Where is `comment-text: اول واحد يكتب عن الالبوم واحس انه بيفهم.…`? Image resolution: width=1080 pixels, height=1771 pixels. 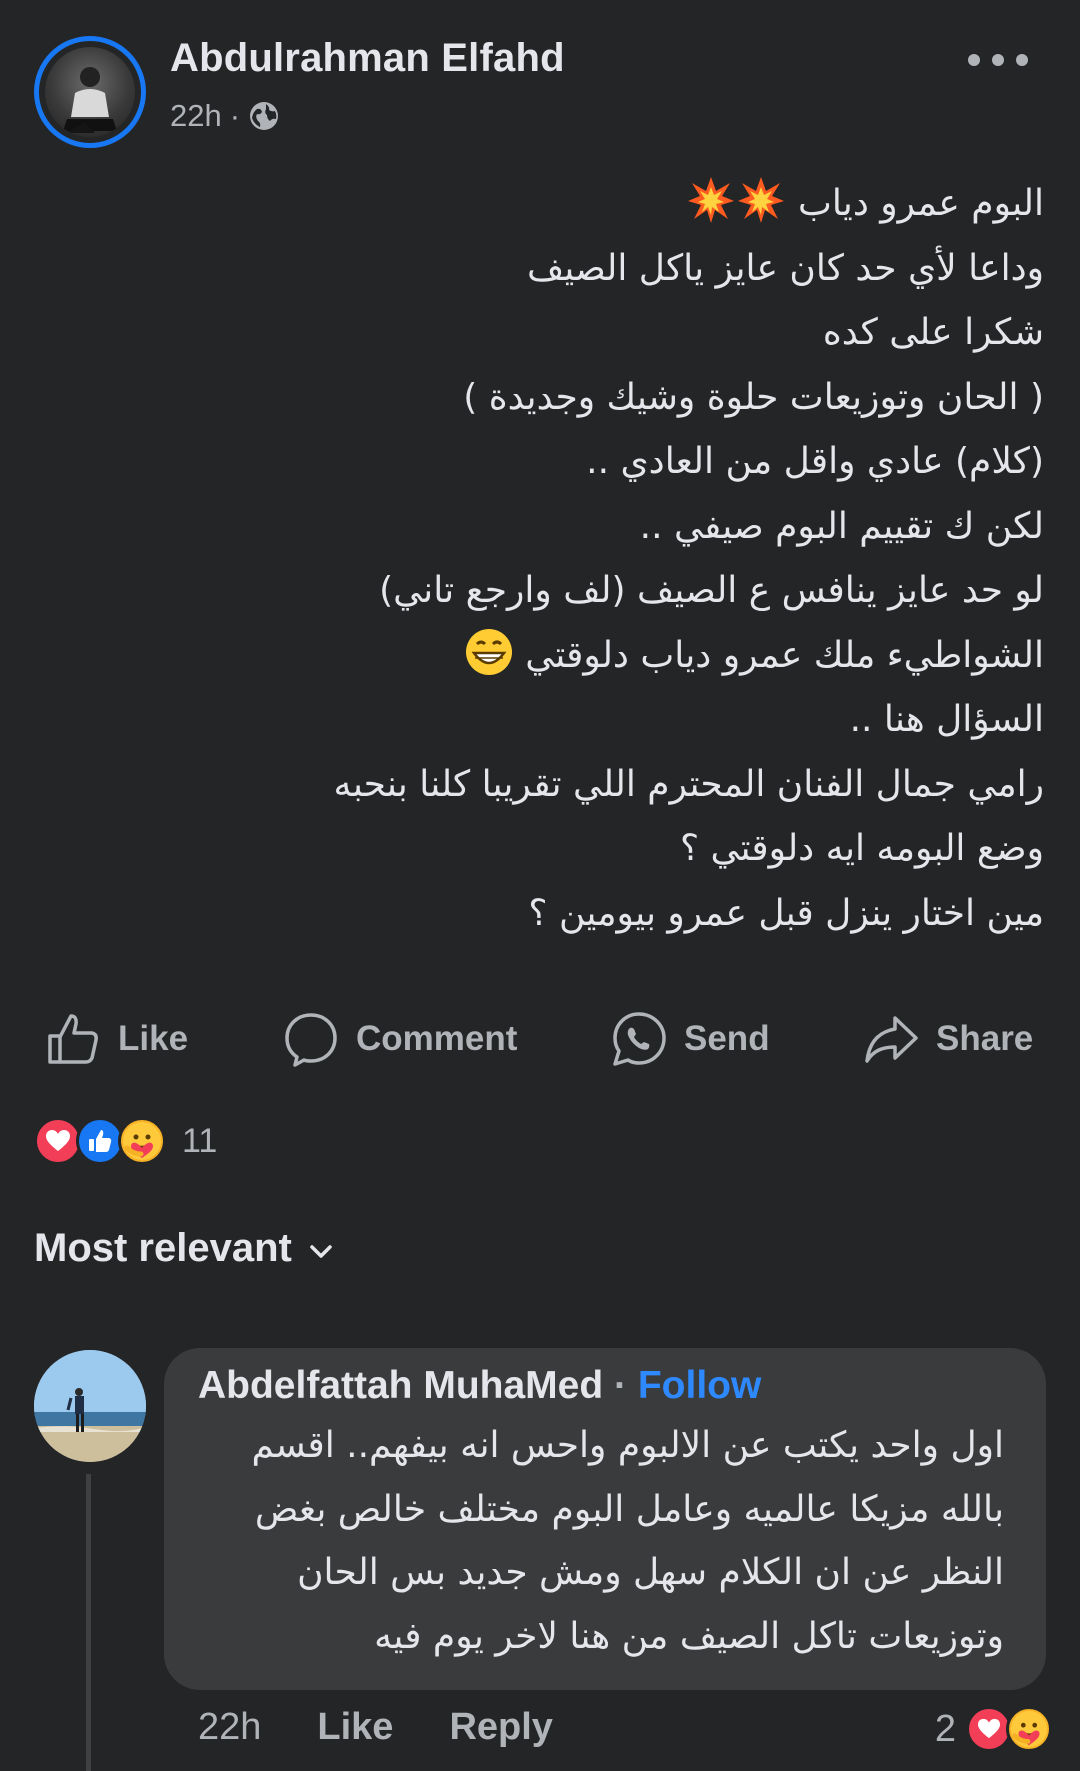 comment-text: اول واحد يكتب عن الالبوم واحس انه بيفهم.… is located at coordinates (599, 1541).